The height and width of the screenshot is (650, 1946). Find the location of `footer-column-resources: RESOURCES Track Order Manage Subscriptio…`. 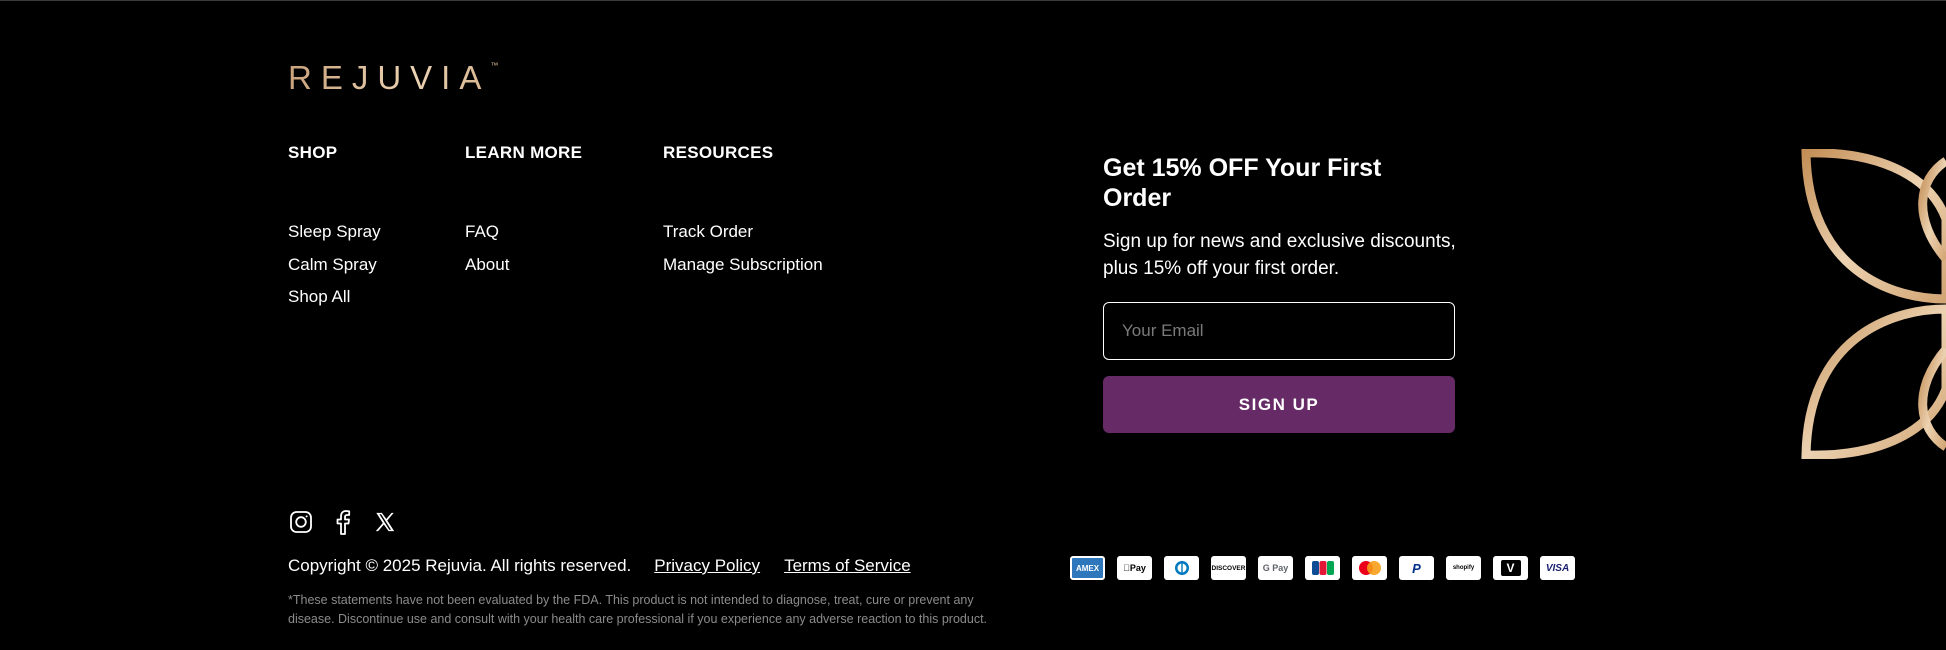

footer-column-resources: RESOURCES Track Order Manage Subscriptio… is located at coordinates (743, 215).